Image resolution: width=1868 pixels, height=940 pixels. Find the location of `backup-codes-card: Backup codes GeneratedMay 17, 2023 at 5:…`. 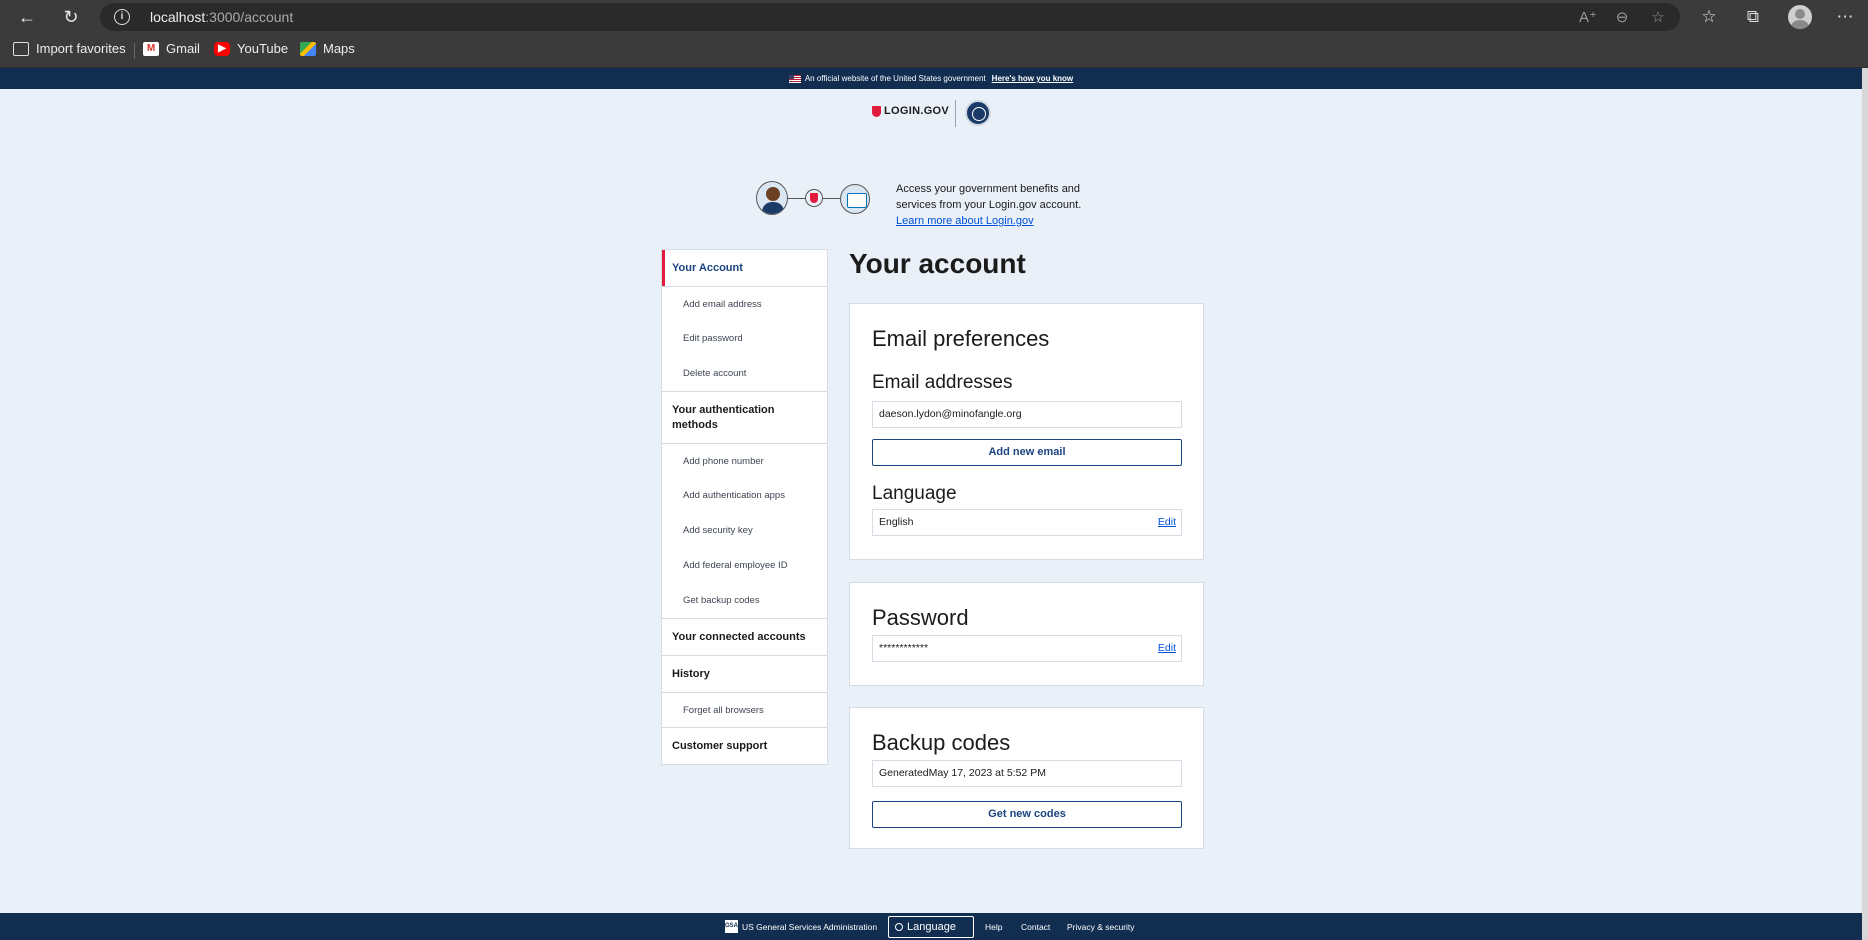

backup-codes-card: Backup codes GeneratedMay 17, 2023 at 5:… is located at coordinates (1026, 778).